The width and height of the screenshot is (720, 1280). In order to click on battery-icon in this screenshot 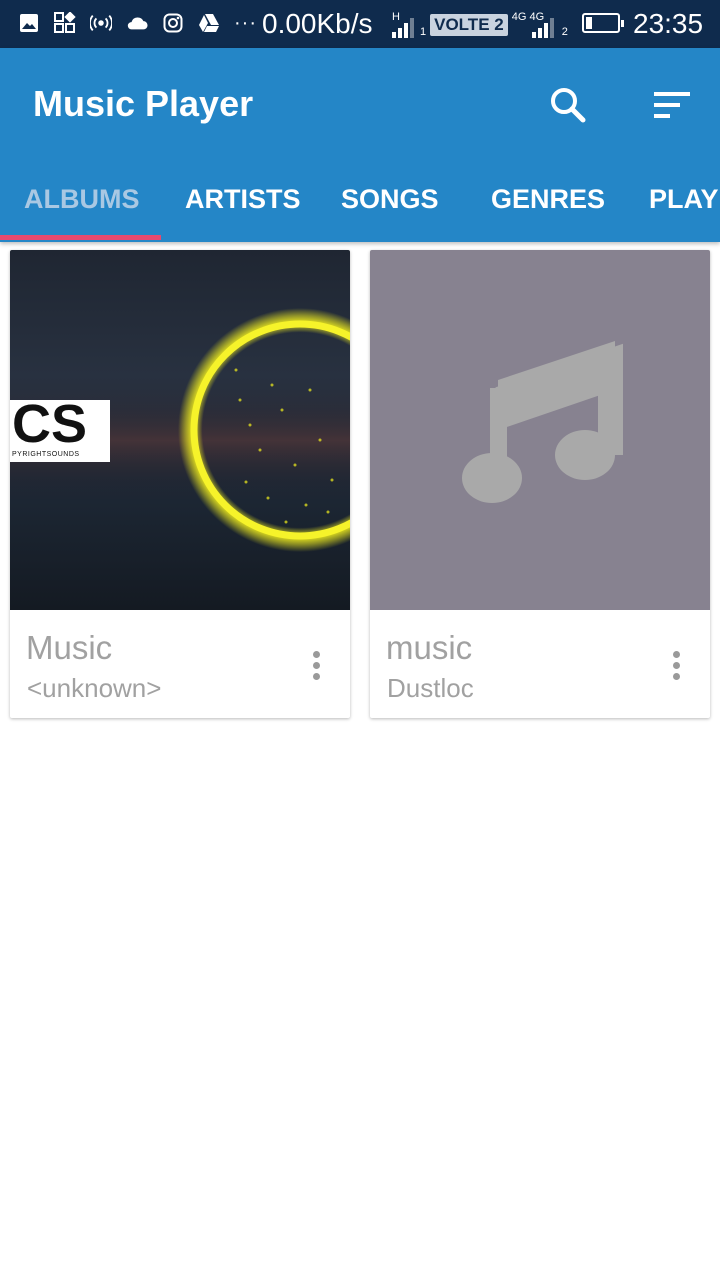, I will do `click(603, 23)`.